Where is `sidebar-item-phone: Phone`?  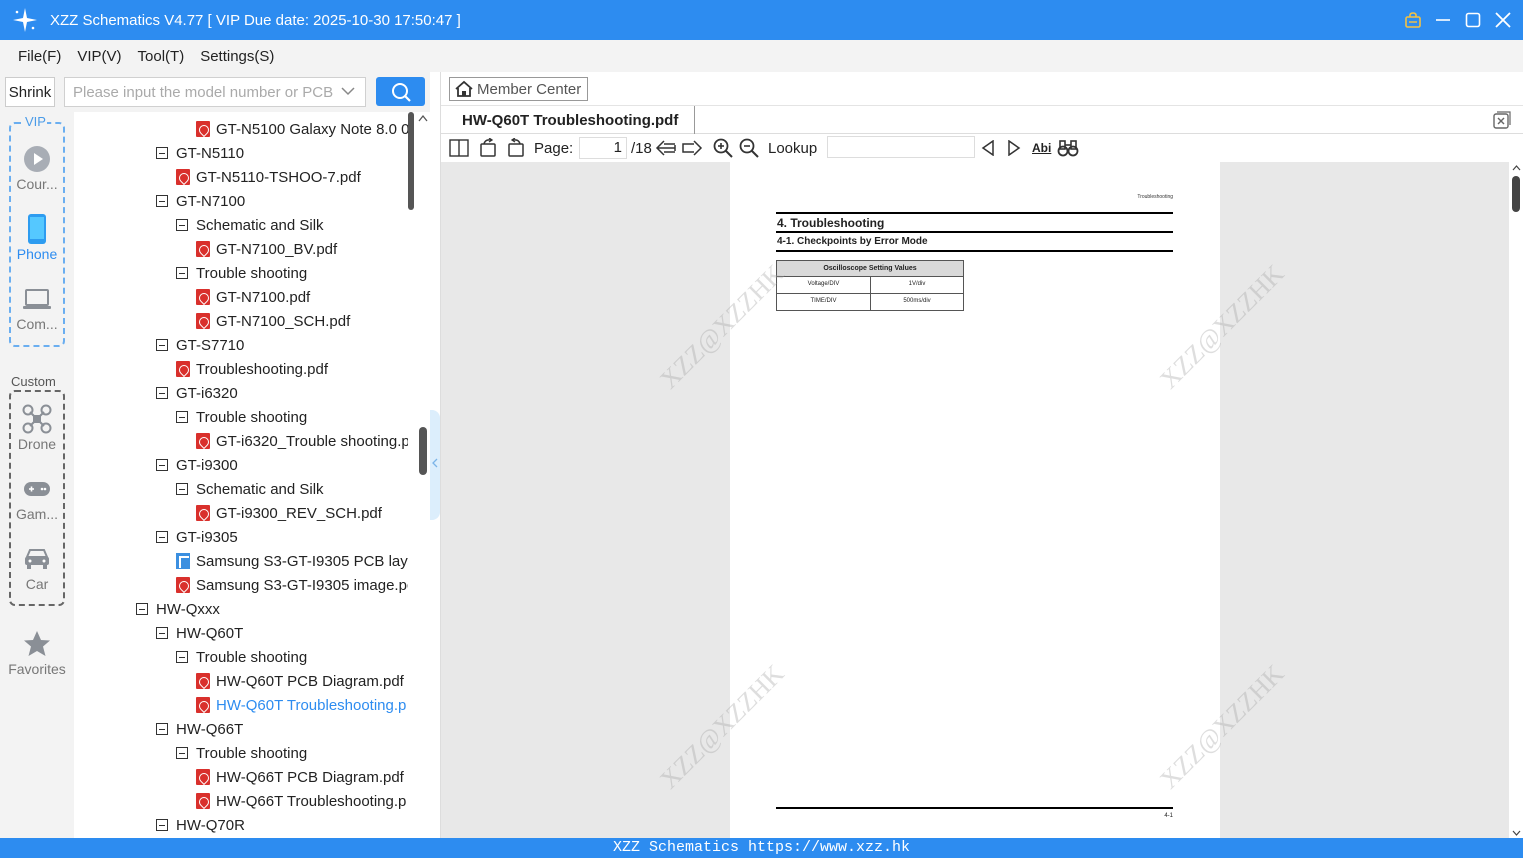 sidebar-item-phone: Phone is located at coordinates (37, 237).